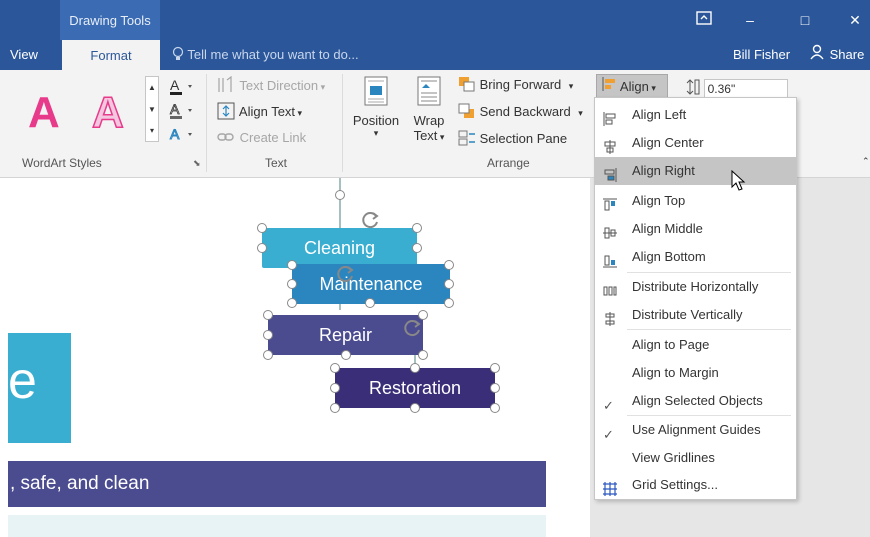 This screenshot has width=870, height=537. I want to click on wordart-styles-group-label: WordArt Styles, so click(62, 163).